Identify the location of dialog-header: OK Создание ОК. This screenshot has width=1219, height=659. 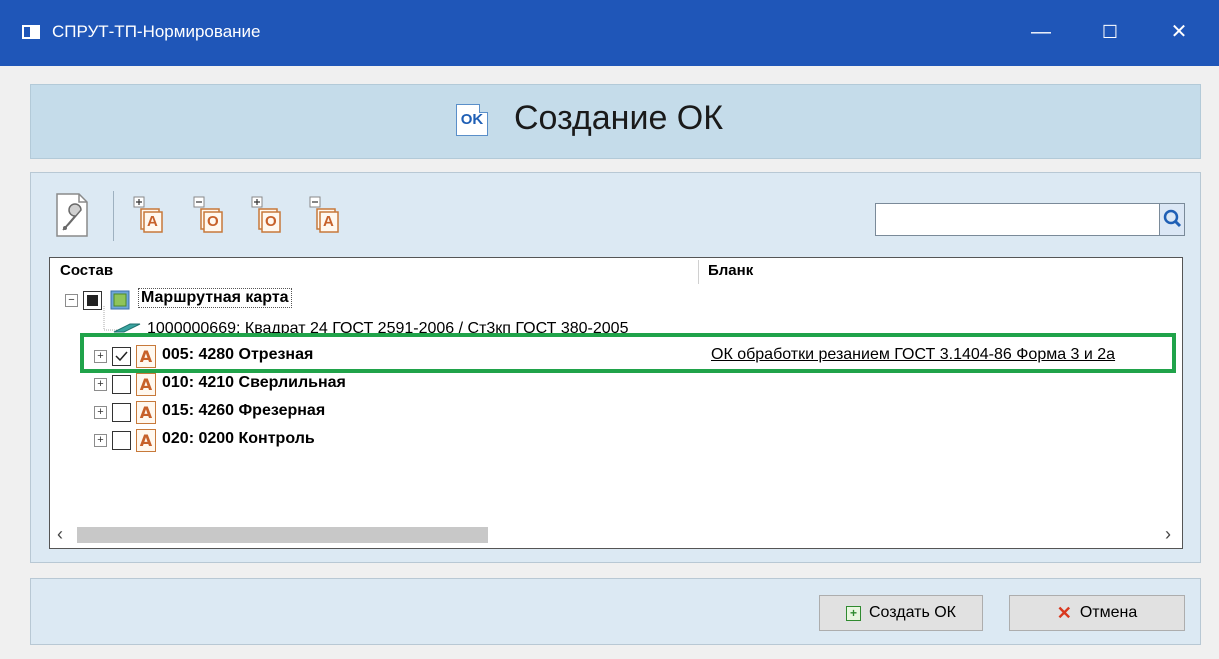
(615, 121).